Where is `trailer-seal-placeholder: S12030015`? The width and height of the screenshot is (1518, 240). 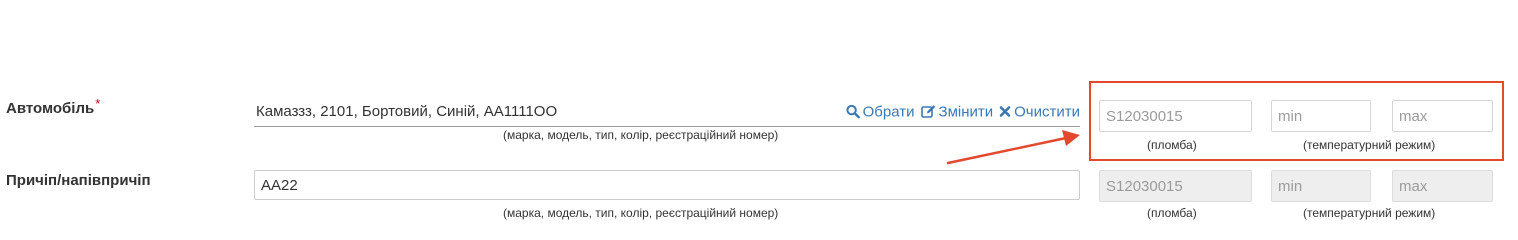
trailer-seal-placeholder: S12030015 is located at coordinates (1144, 186).